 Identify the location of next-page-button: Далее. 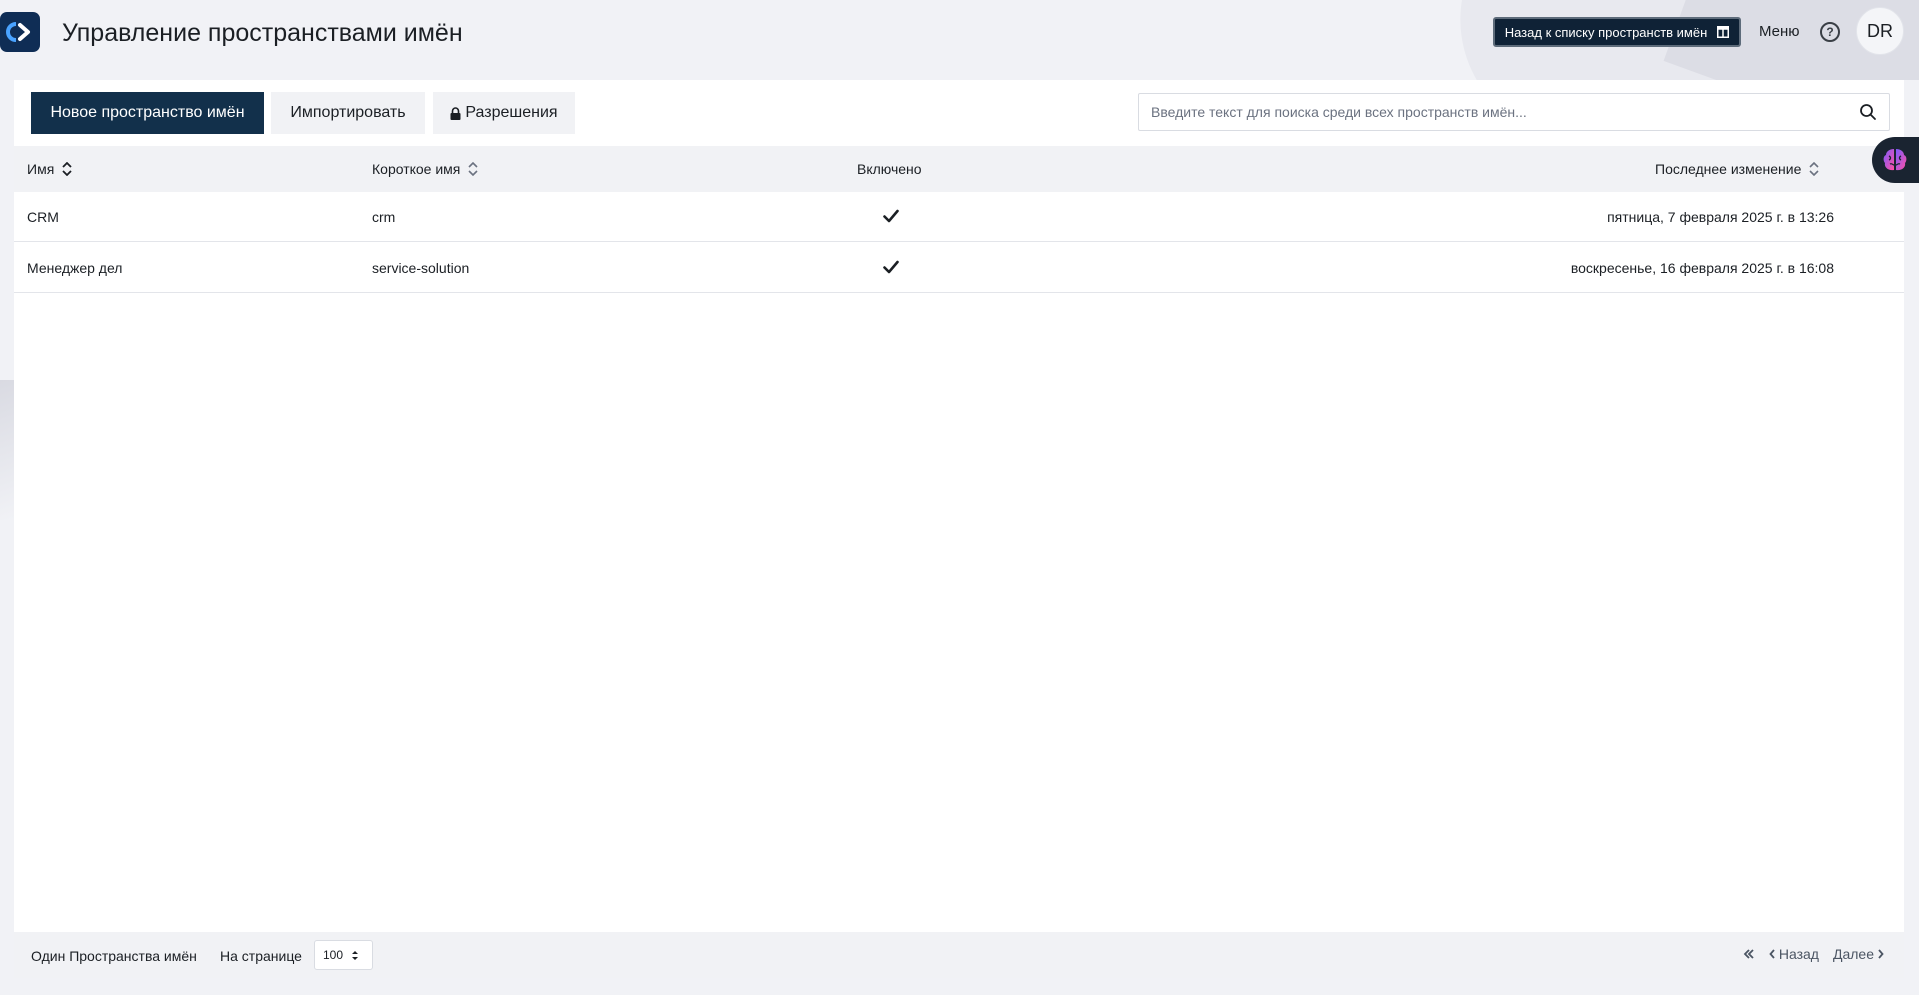
(1858, 954).